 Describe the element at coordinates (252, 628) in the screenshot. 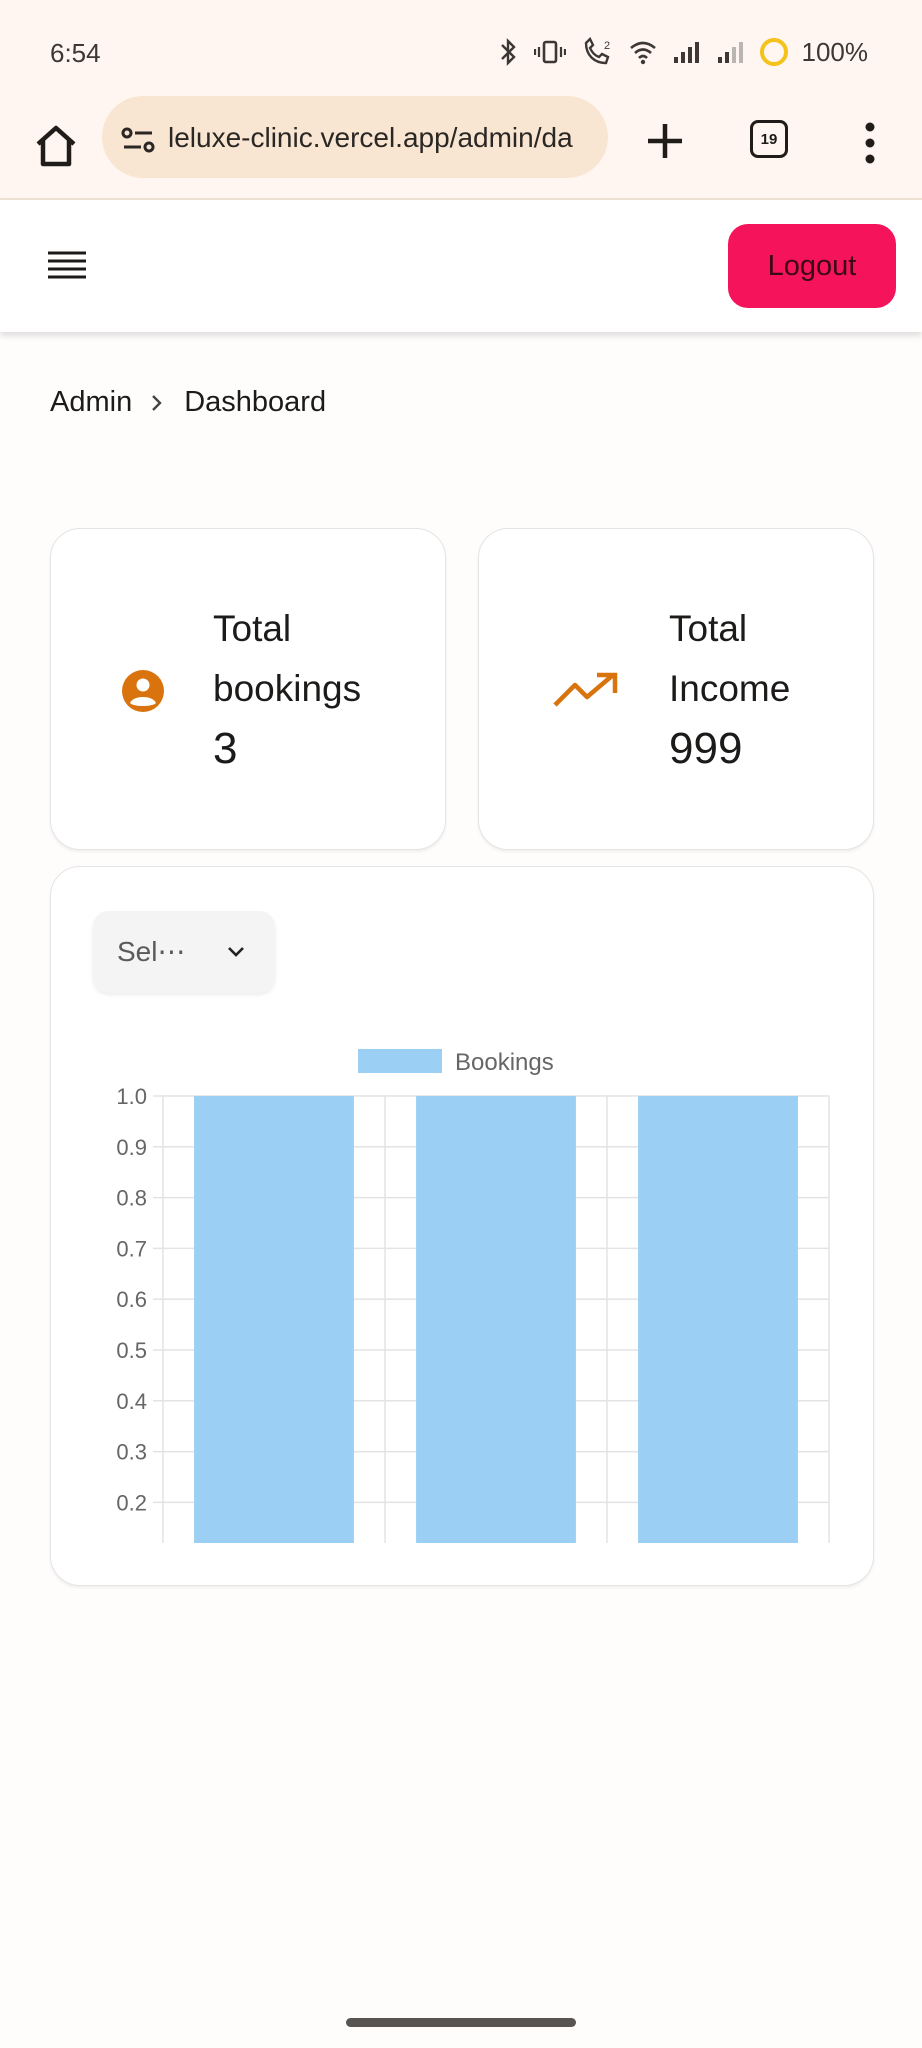

I see `total-bookings-label-1: Total` at that location.